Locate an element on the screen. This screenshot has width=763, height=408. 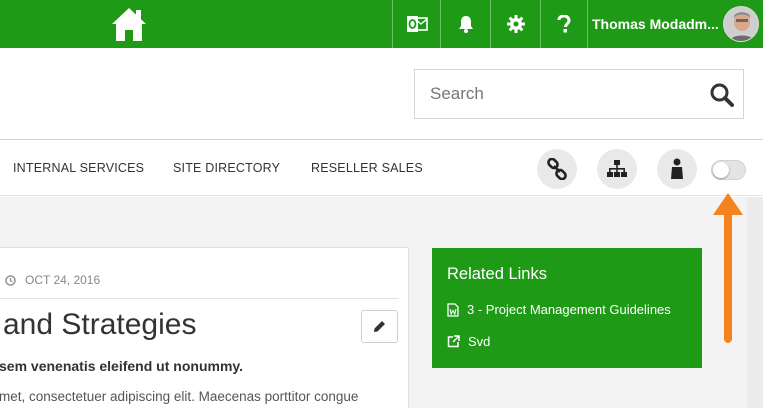
word-document-icon is located at coordinates (453, 309).